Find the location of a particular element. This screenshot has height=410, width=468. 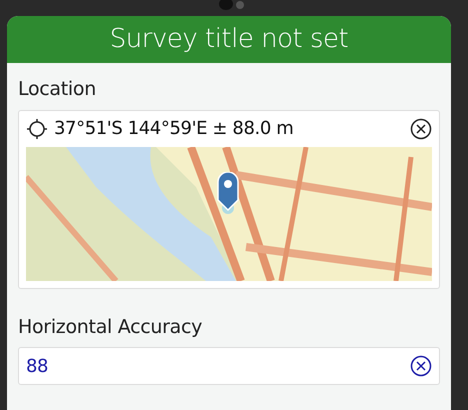

field-label: Location is located at coordinates (57, 89).